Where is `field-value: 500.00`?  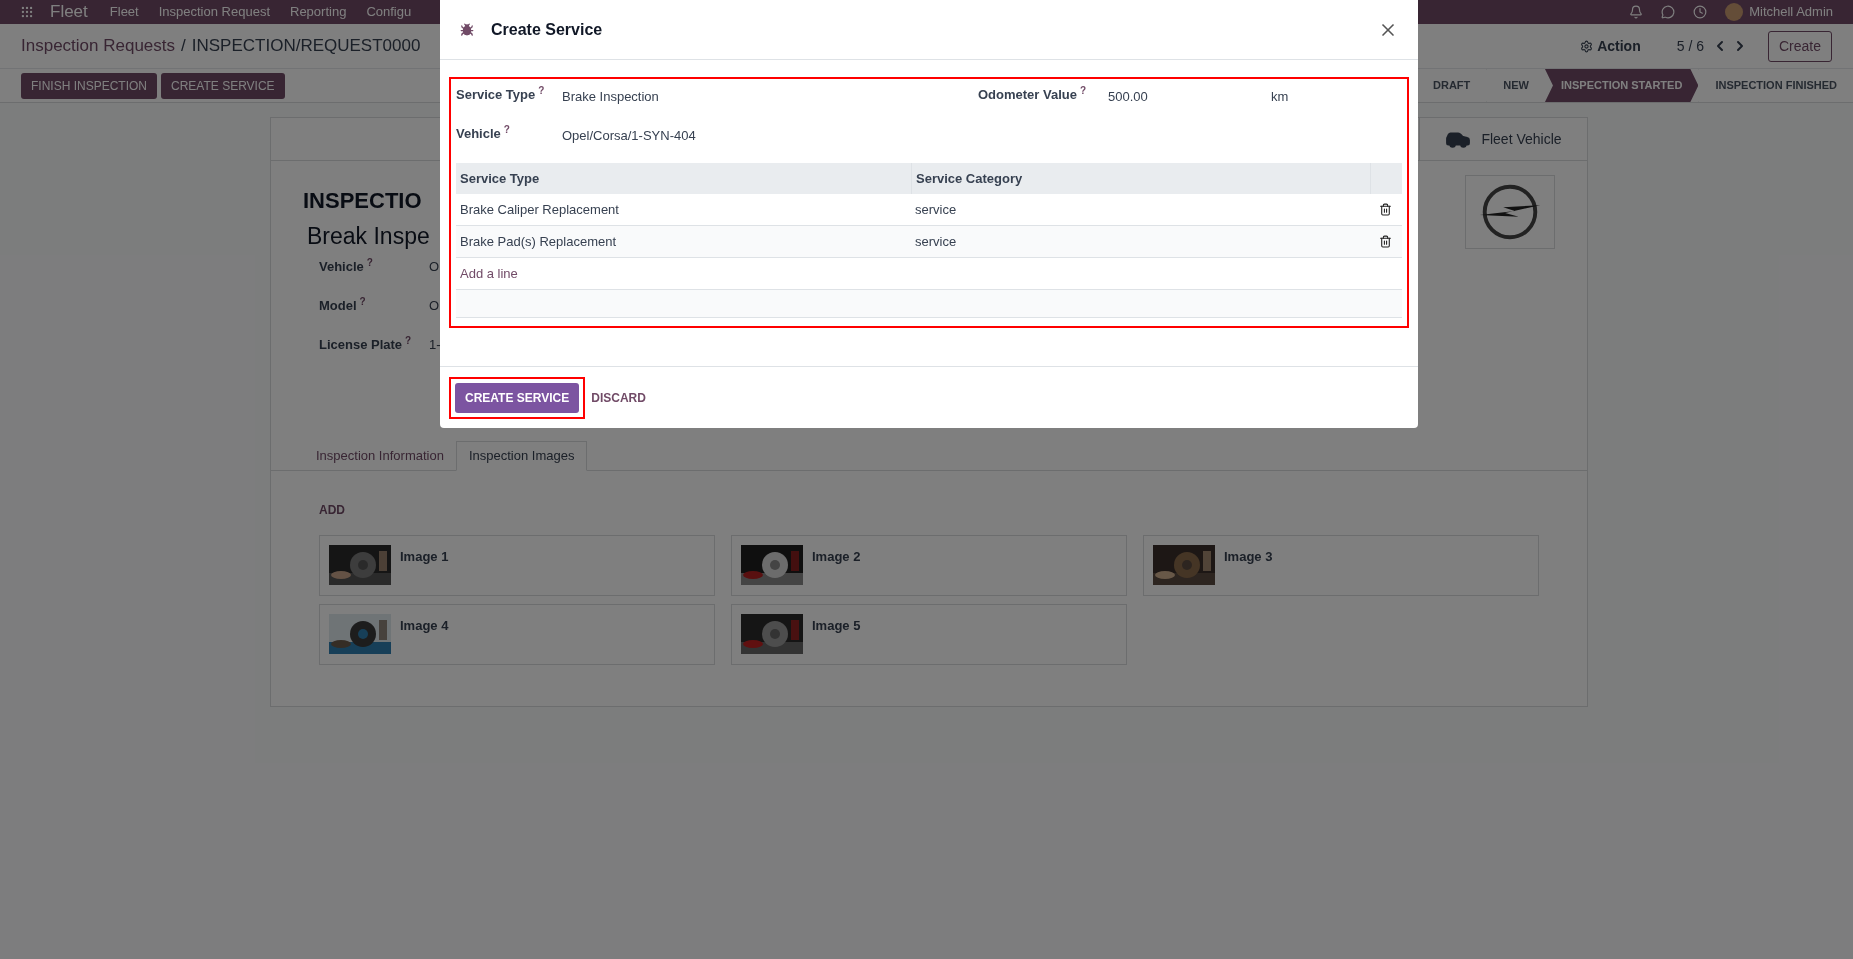 field-value: 500.00 is located at coordinates (1128, 97).